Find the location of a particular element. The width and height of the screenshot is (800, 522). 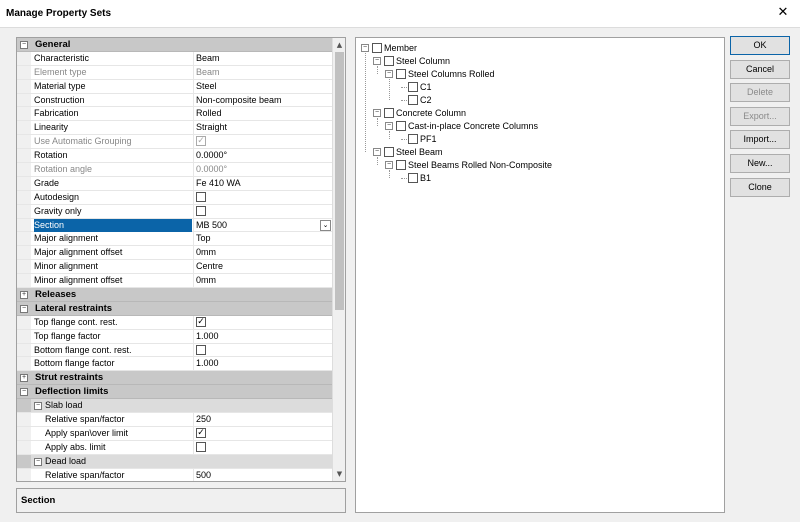

category-deflection-limits: − Deflection limits is located at coordinates (175, 392).